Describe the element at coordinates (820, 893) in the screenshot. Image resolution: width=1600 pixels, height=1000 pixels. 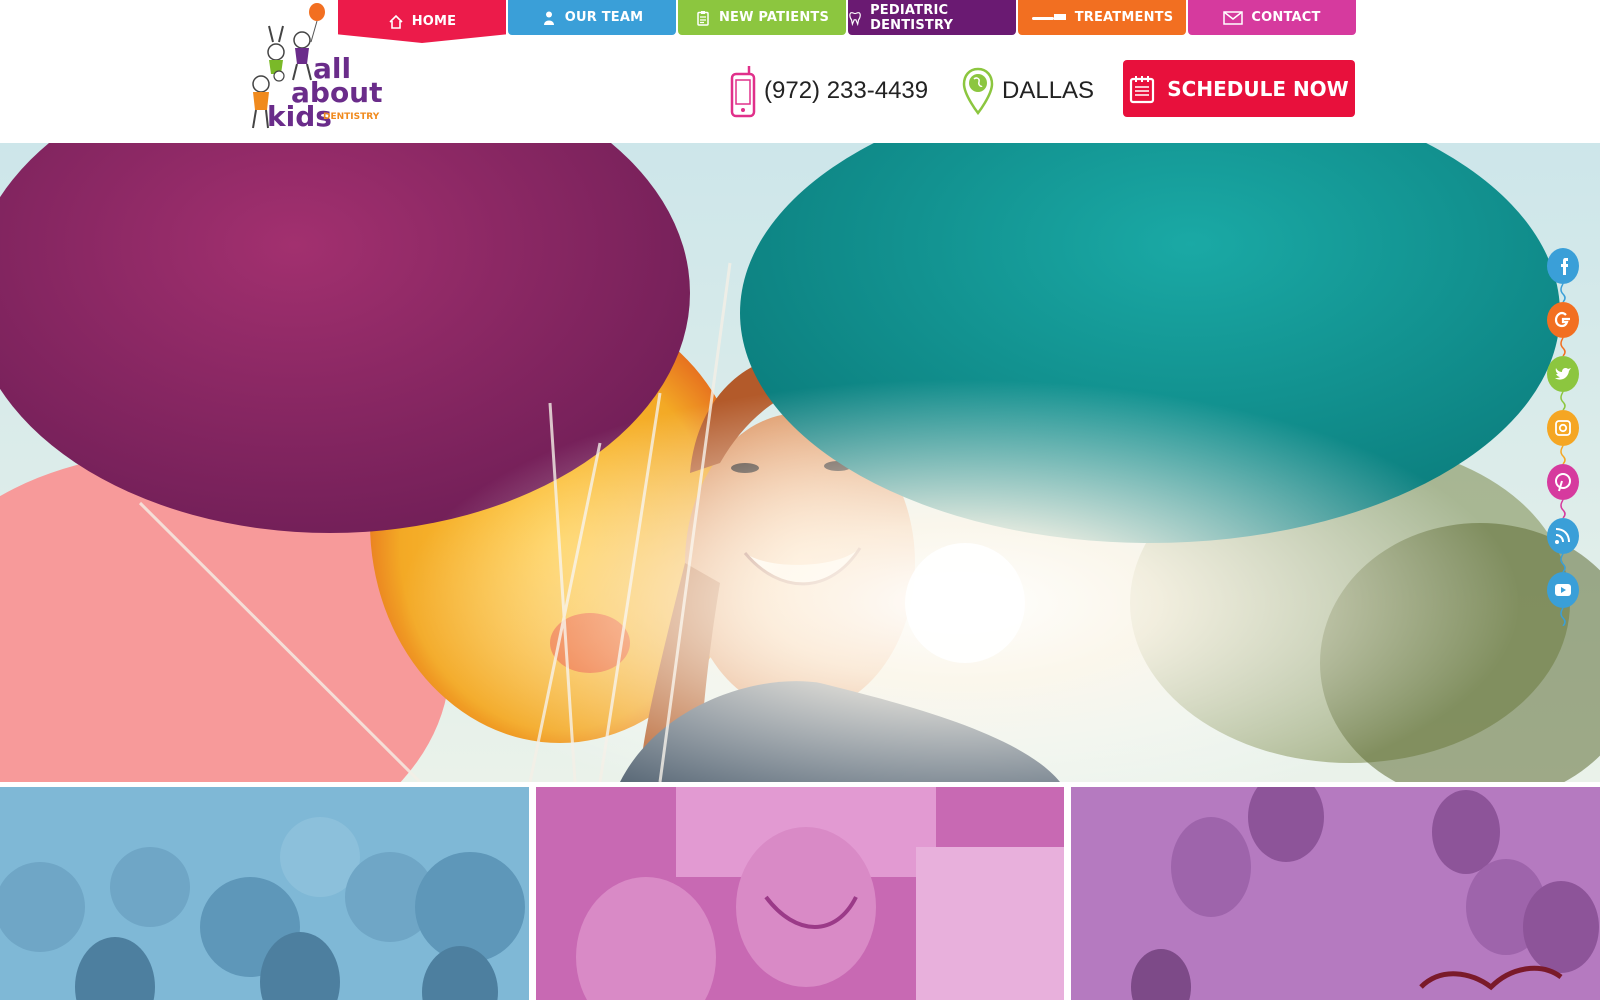
I see `tile-pink-photo` at that location.